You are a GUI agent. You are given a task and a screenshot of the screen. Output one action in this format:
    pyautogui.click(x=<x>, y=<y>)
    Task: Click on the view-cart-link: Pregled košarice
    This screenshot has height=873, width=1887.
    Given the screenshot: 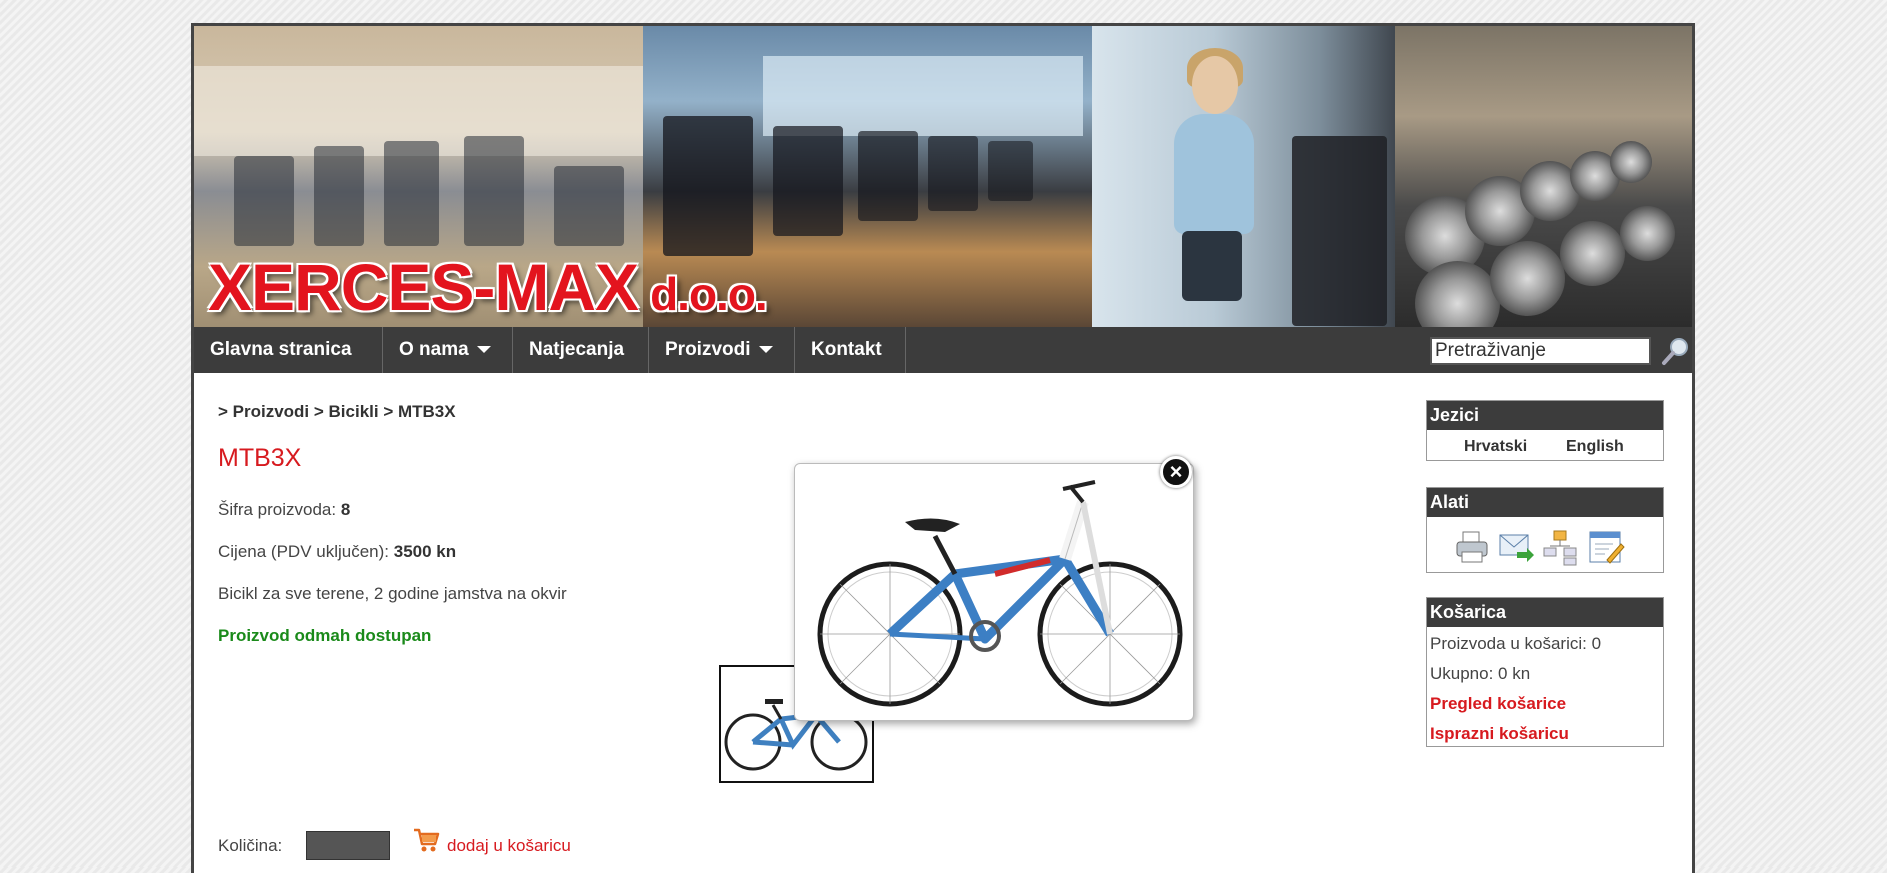 What is the action you would take?
    pyautogui.click(x=1498, y=704)
    